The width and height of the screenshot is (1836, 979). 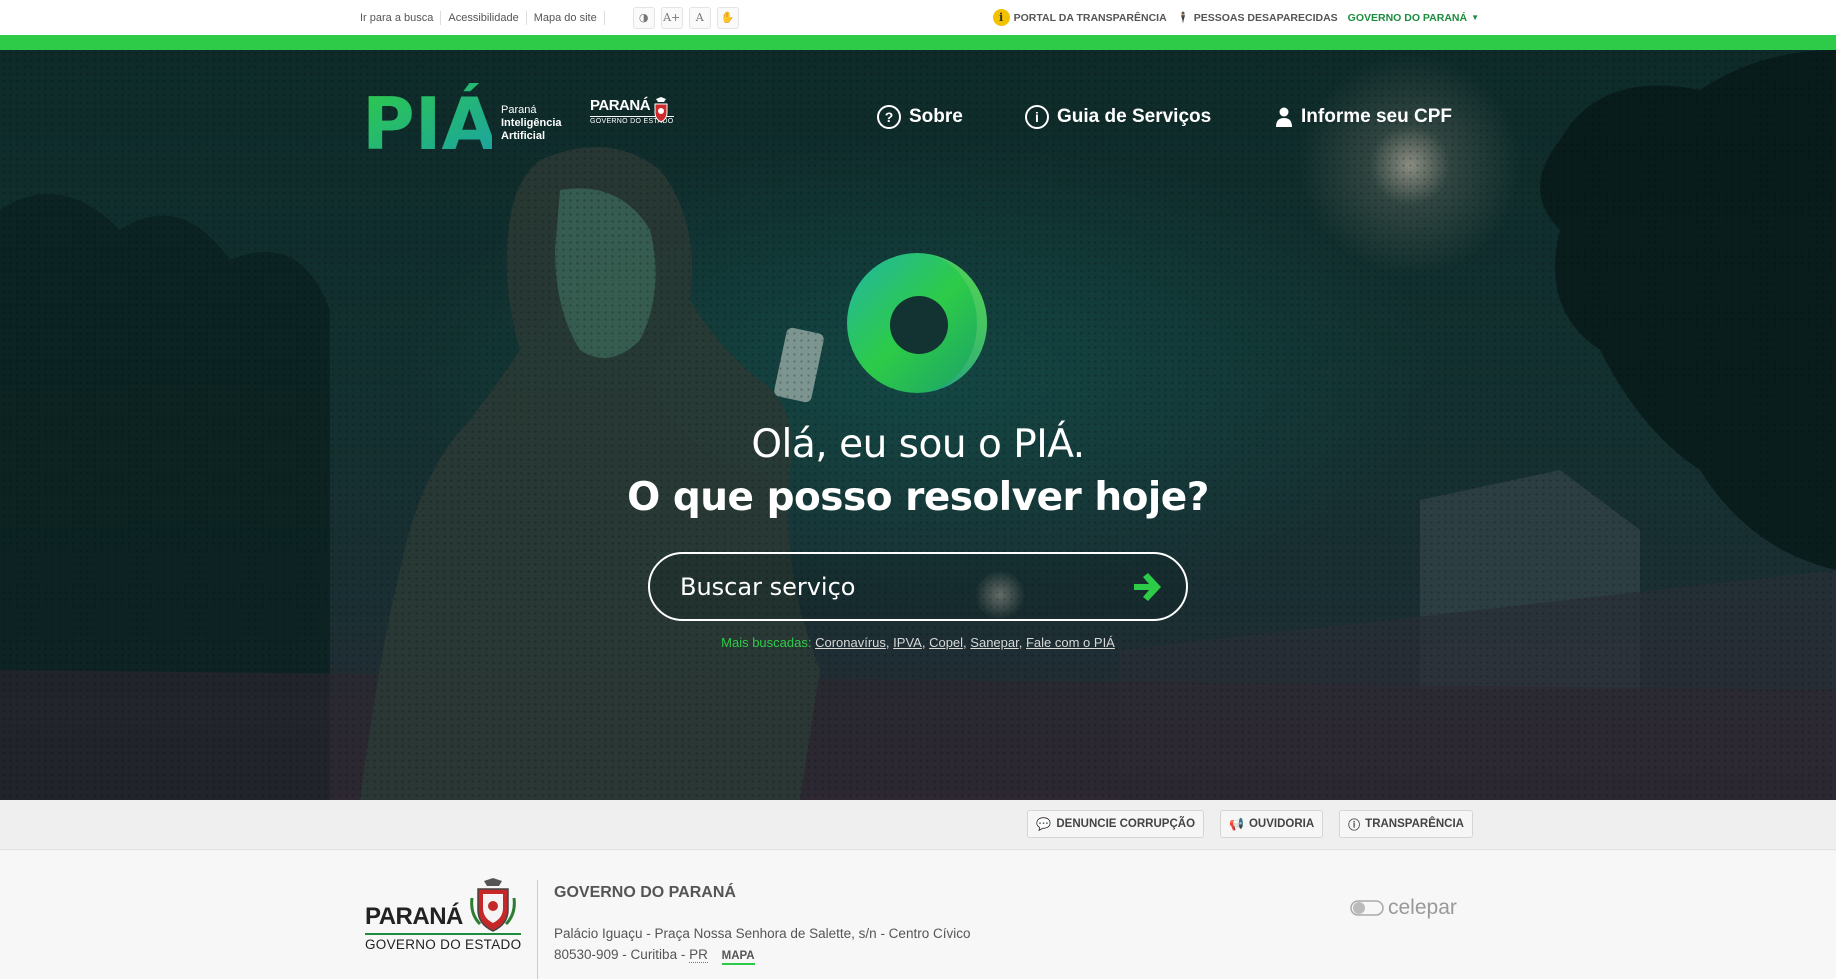 I want to click on pia-logo: PIÁ, so click(x=427, y=118).